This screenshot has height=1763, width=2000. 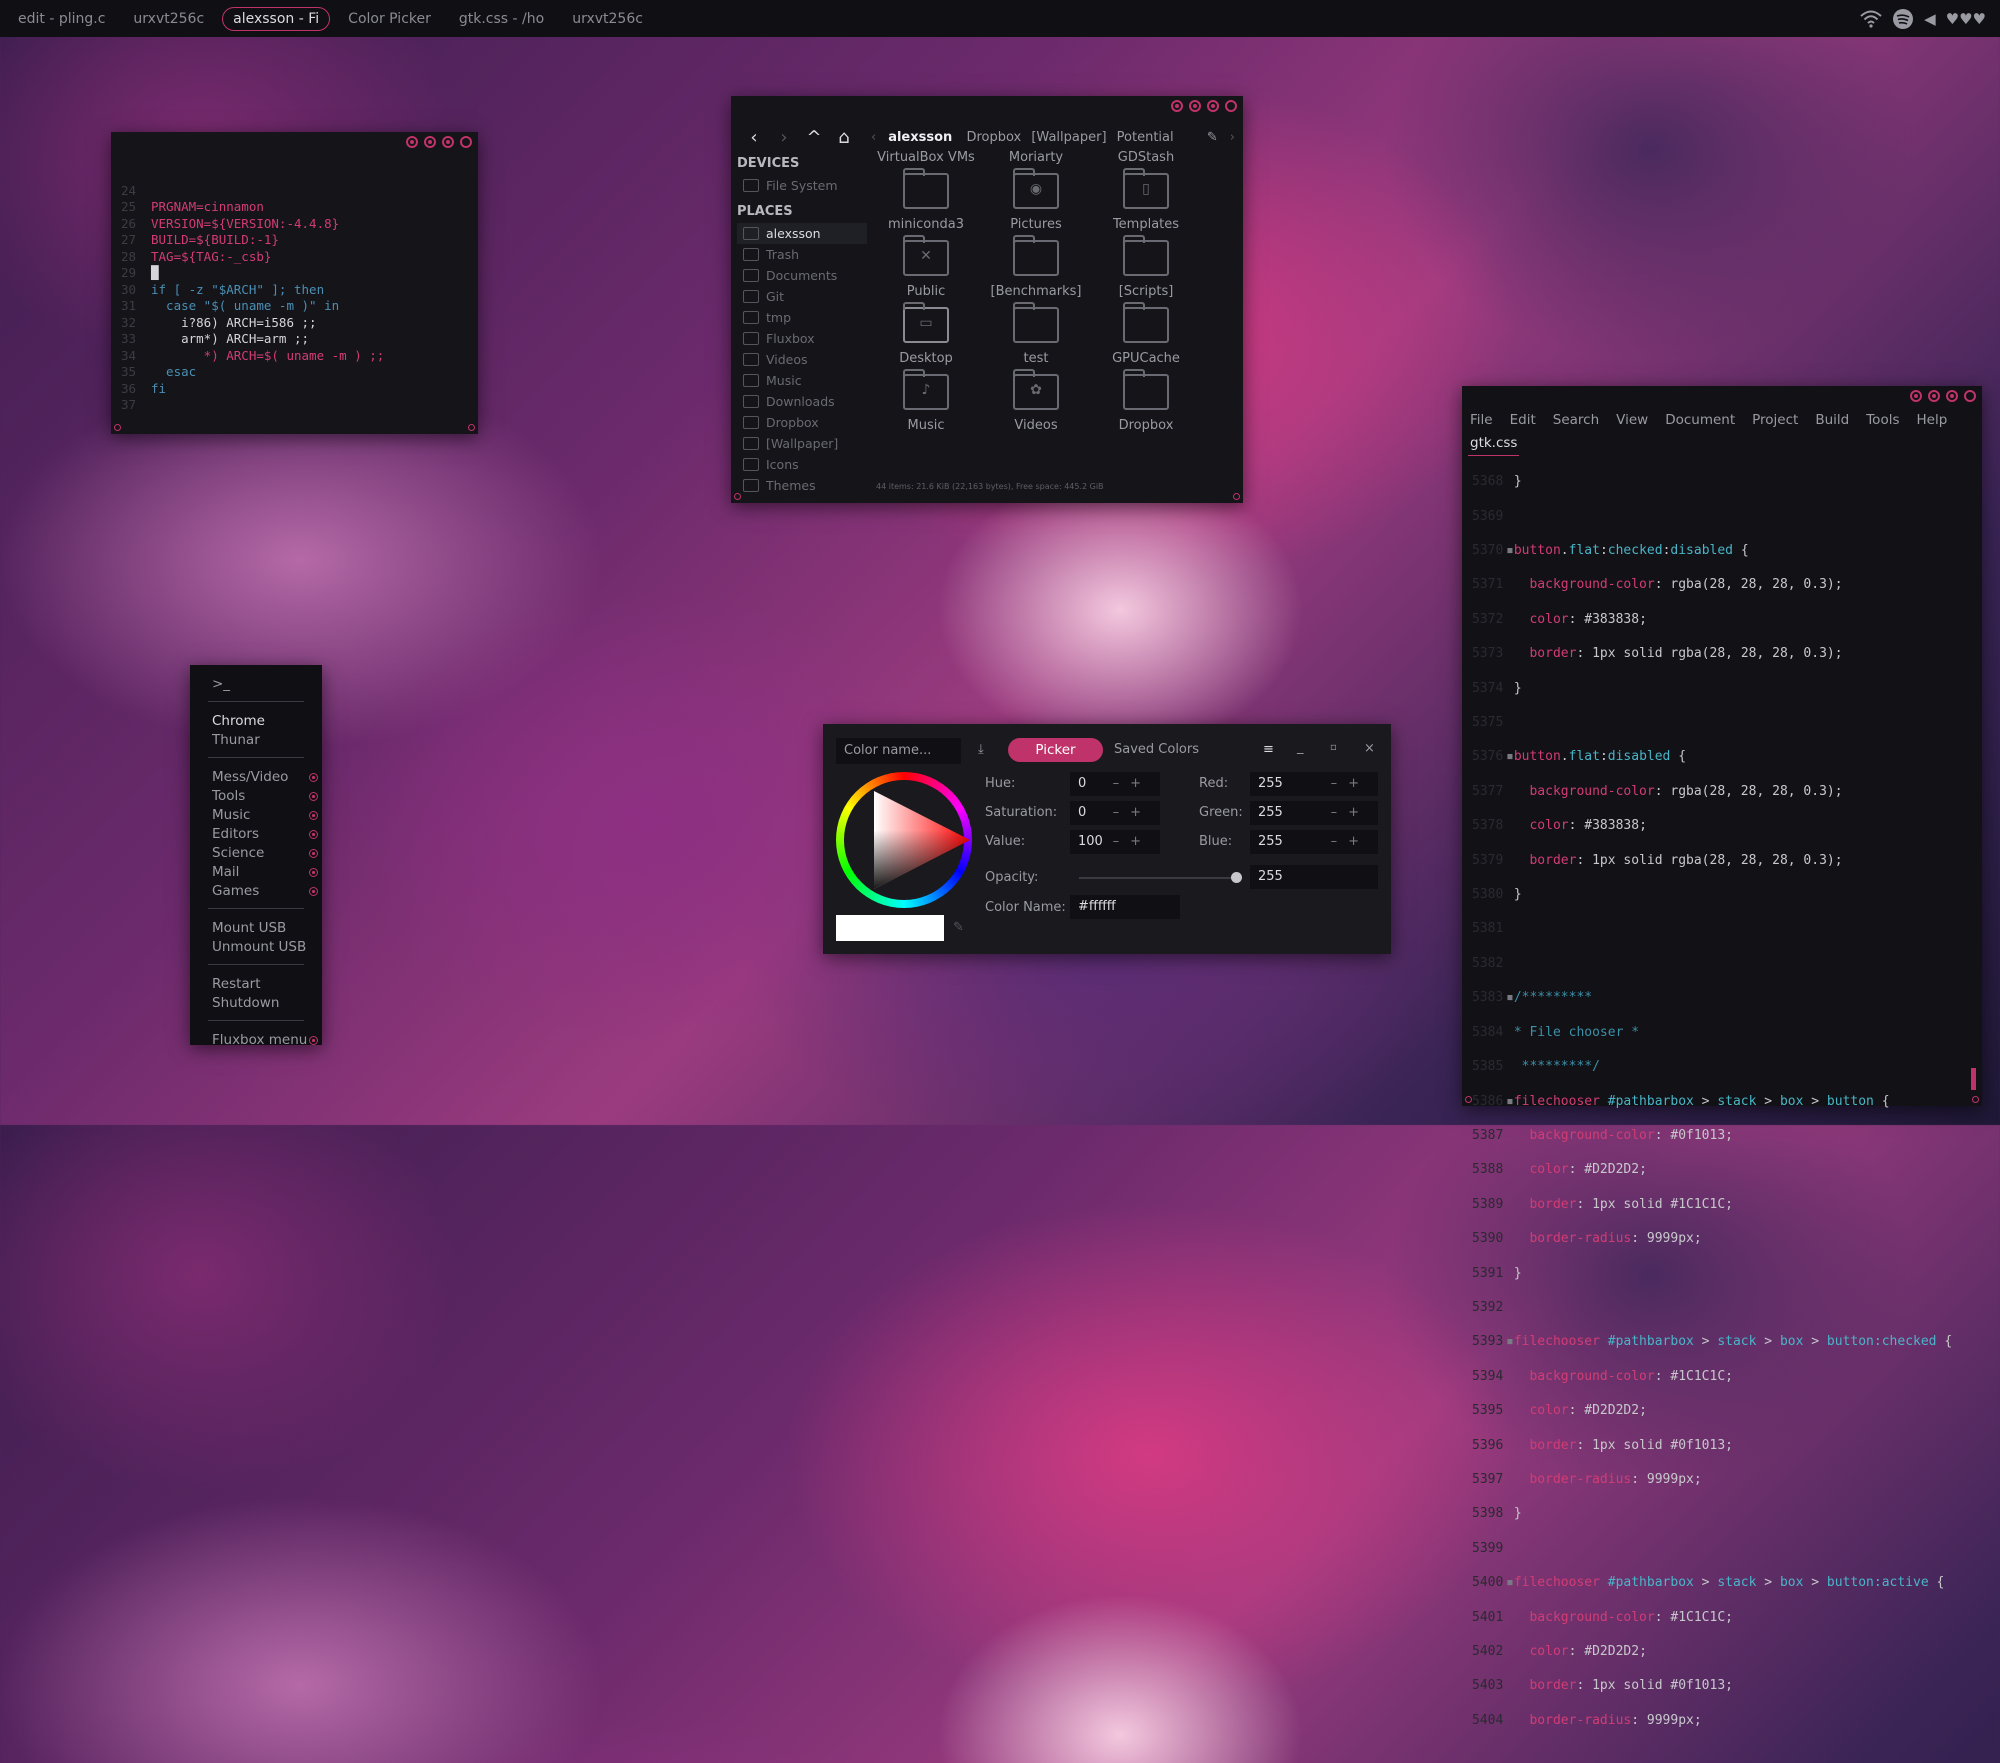 What do you see at coordinates (1314, 842) in the screenshot?
I see `blue-spinner: 255 –+` at bounding box center [1314, 842].